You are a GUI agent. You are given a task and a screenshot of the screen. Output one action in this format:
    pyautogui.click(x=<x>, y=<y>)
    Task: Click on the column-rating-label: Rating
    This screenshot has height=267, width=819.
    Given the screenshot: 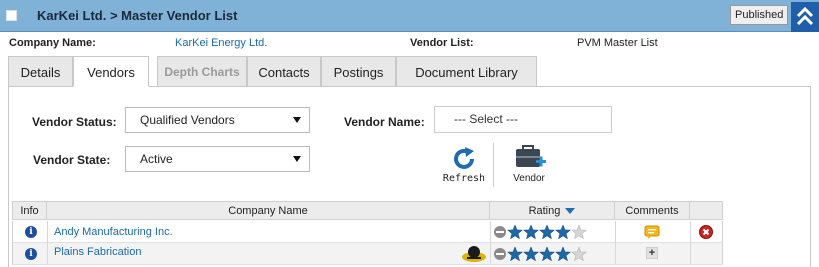 What is the action you would take?
    pyautogui.click(x=544, y=211)
    